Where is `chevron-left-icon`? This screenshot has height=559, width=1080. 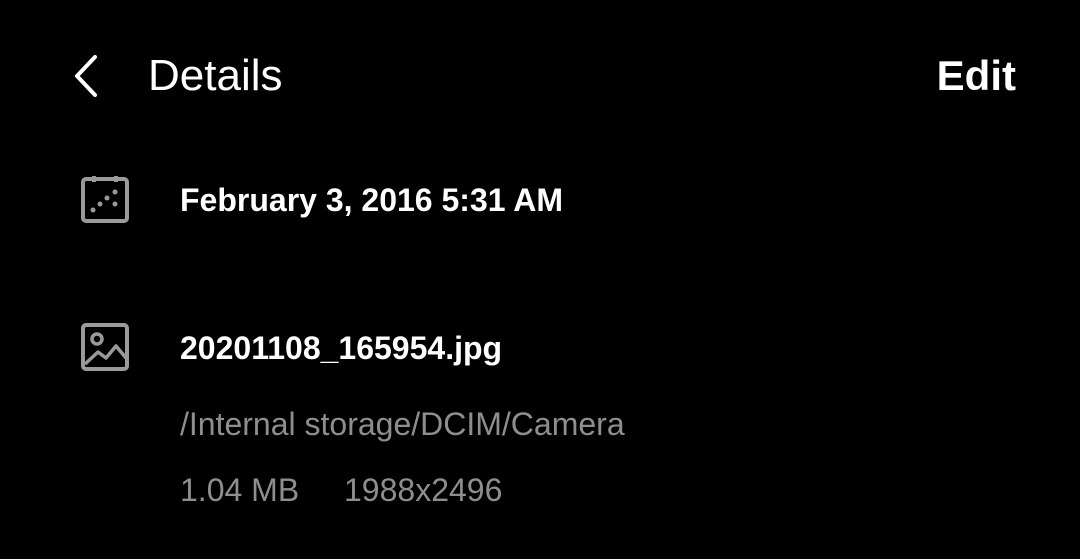
chevron-left-icon is located at coordinates (86, 76).